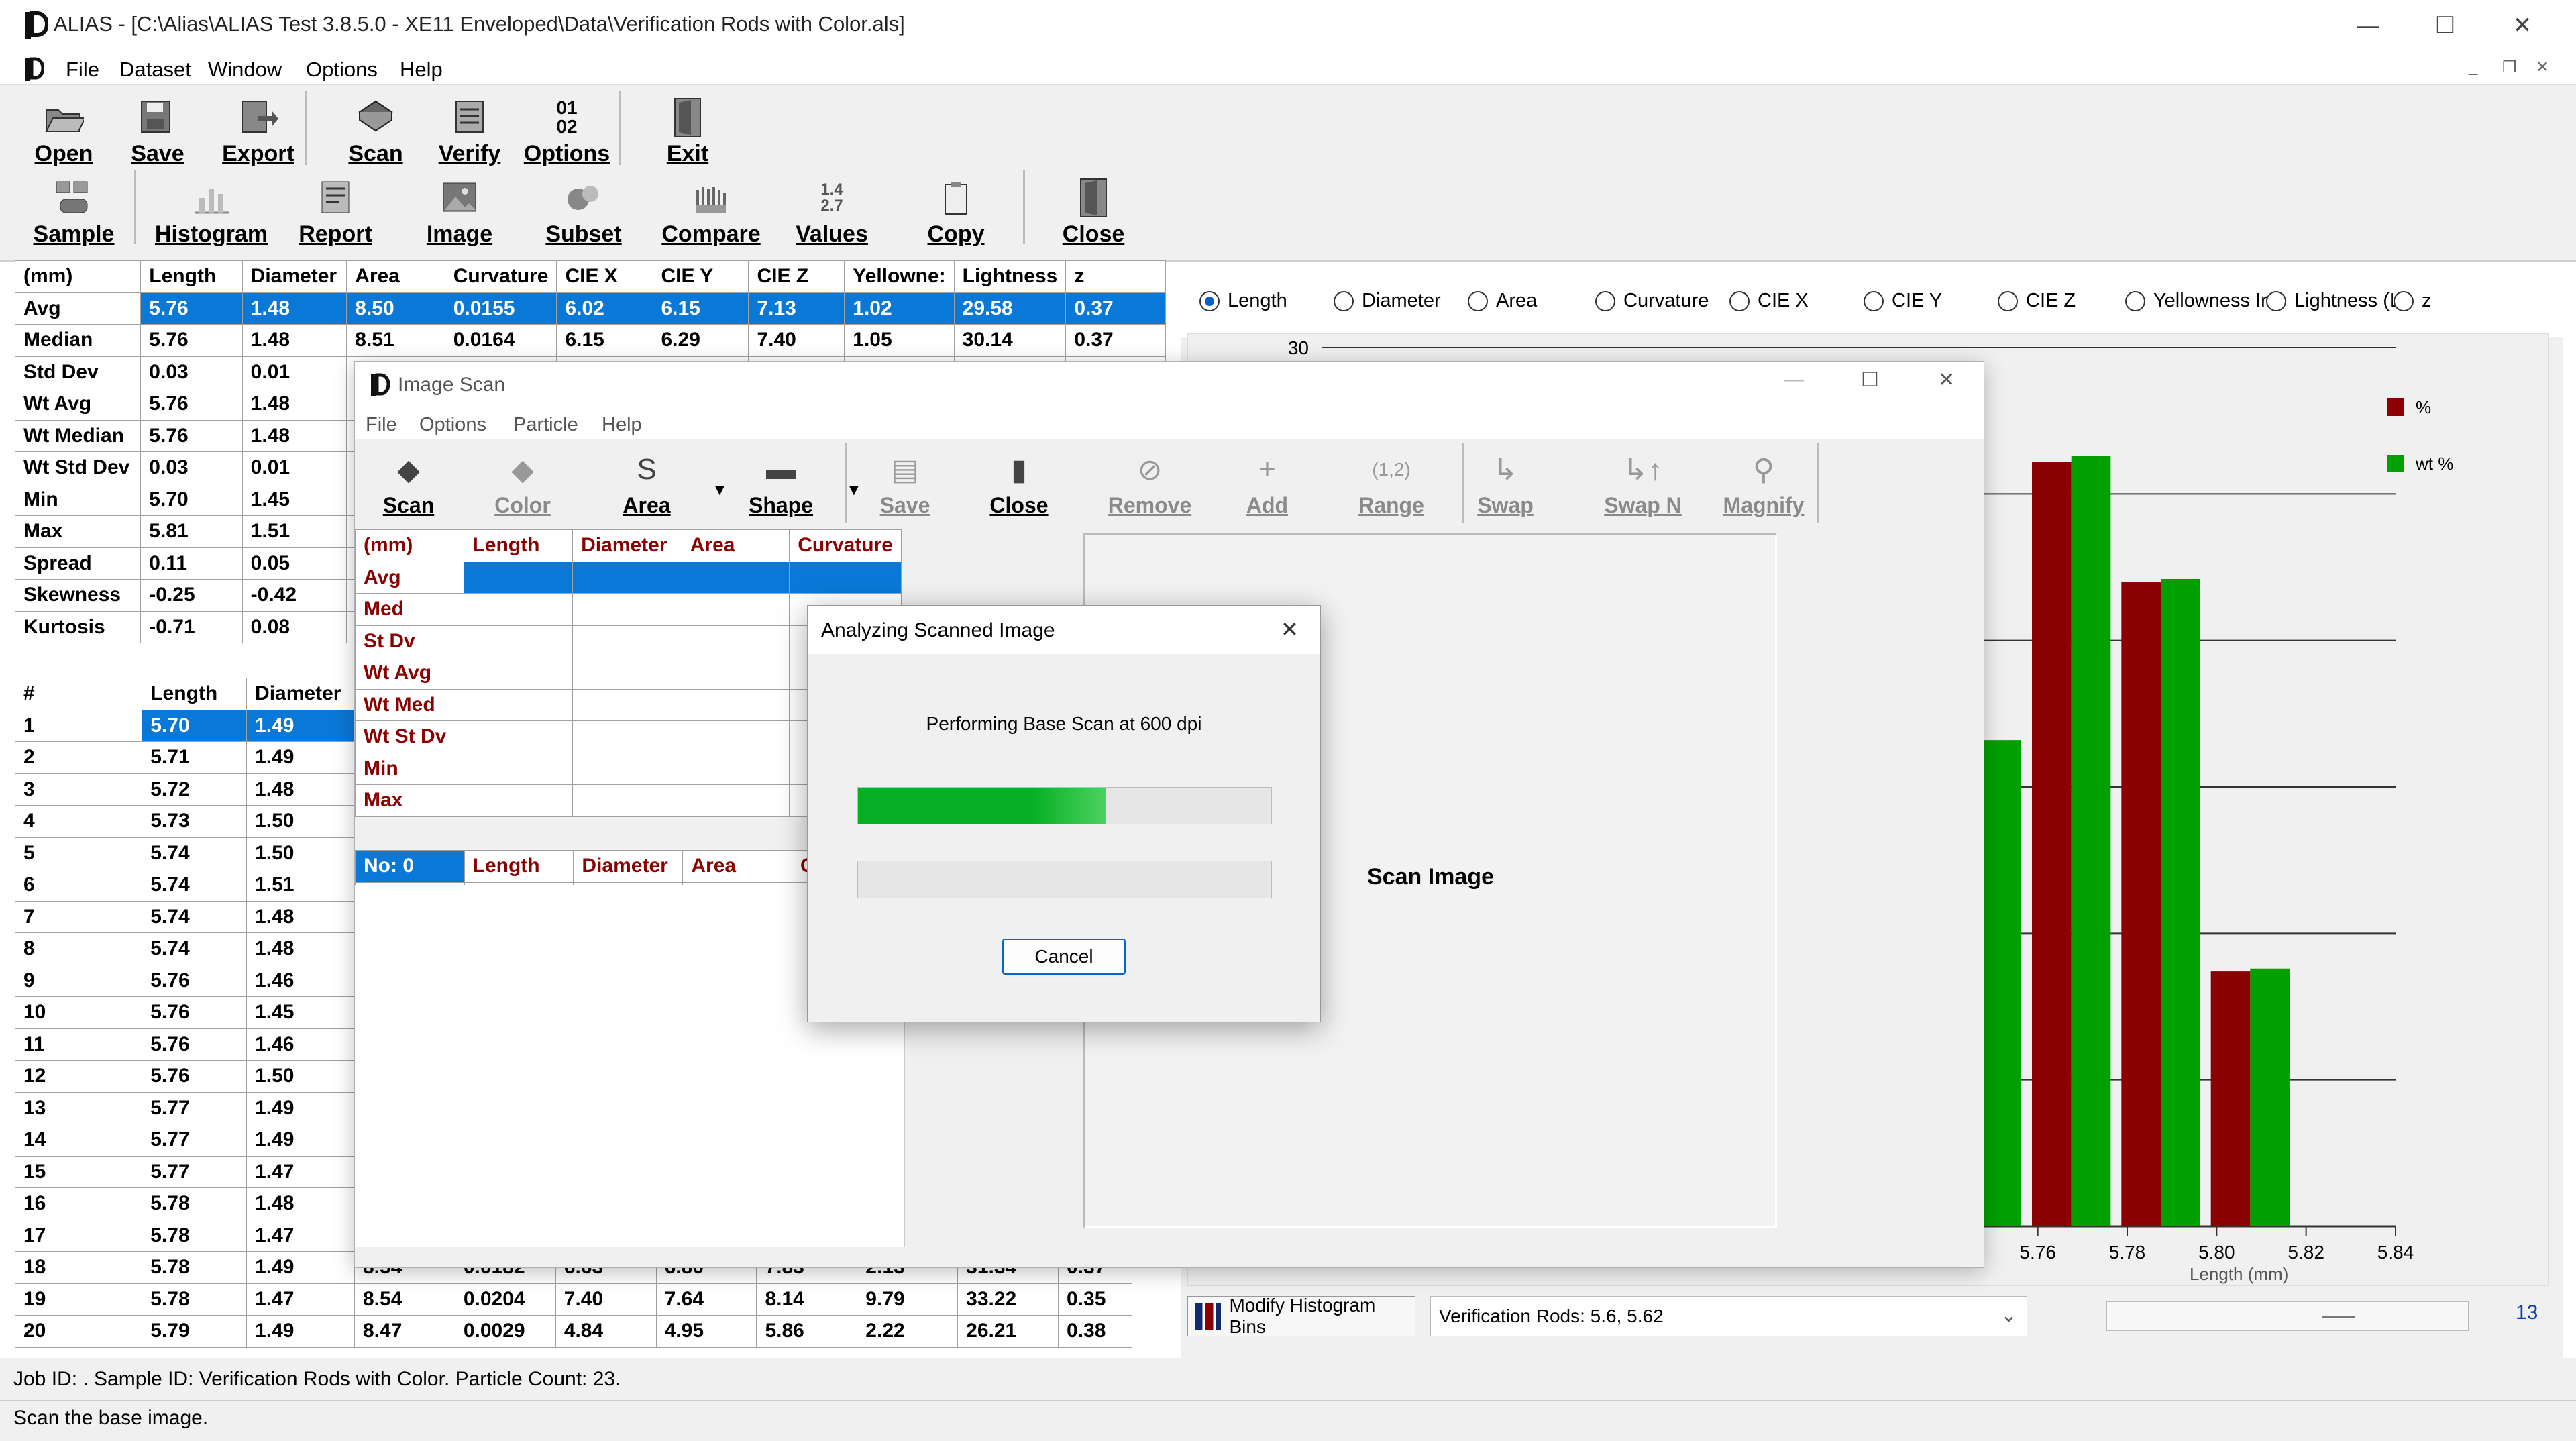 The image size is (2576, 1441). What do you see at coordinates (500, 276) in the screenshot?
I see `stats-column-header: Curvature` at bounding box center [500, 276].